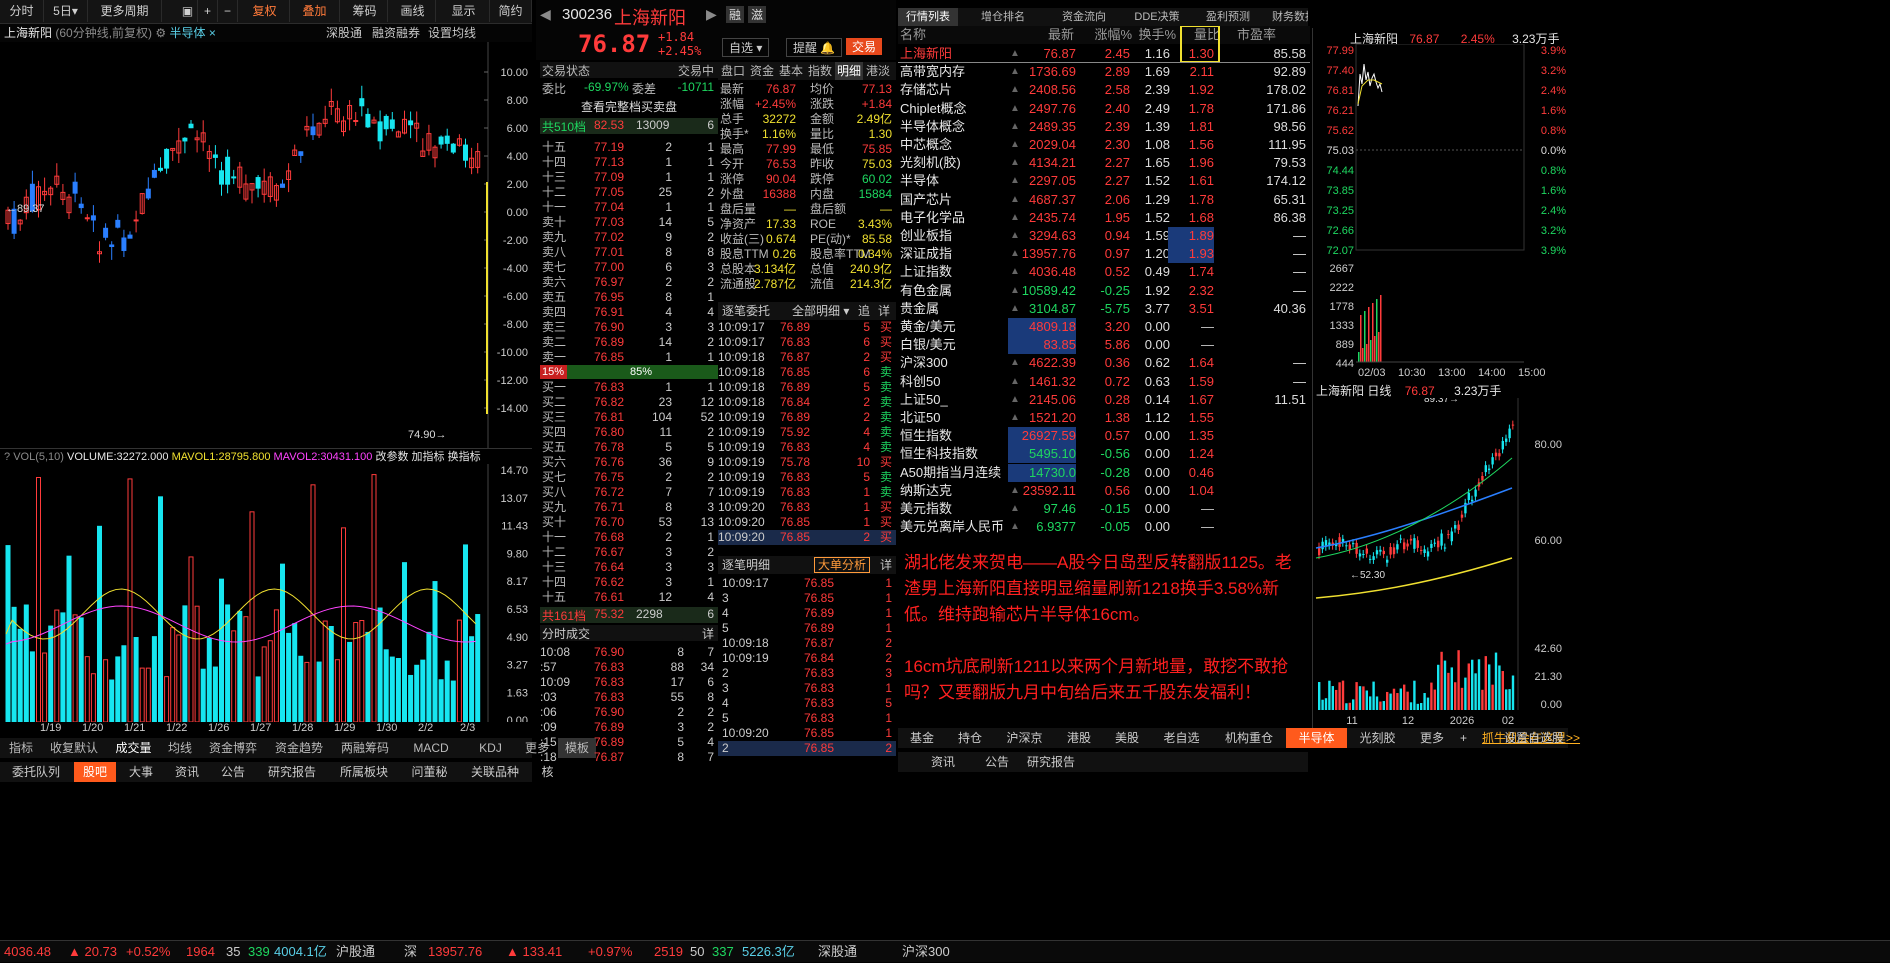 The width and height of the screenshot is (1890, 963). I want to click on draw-line-button: 画线, so click(413, 11).